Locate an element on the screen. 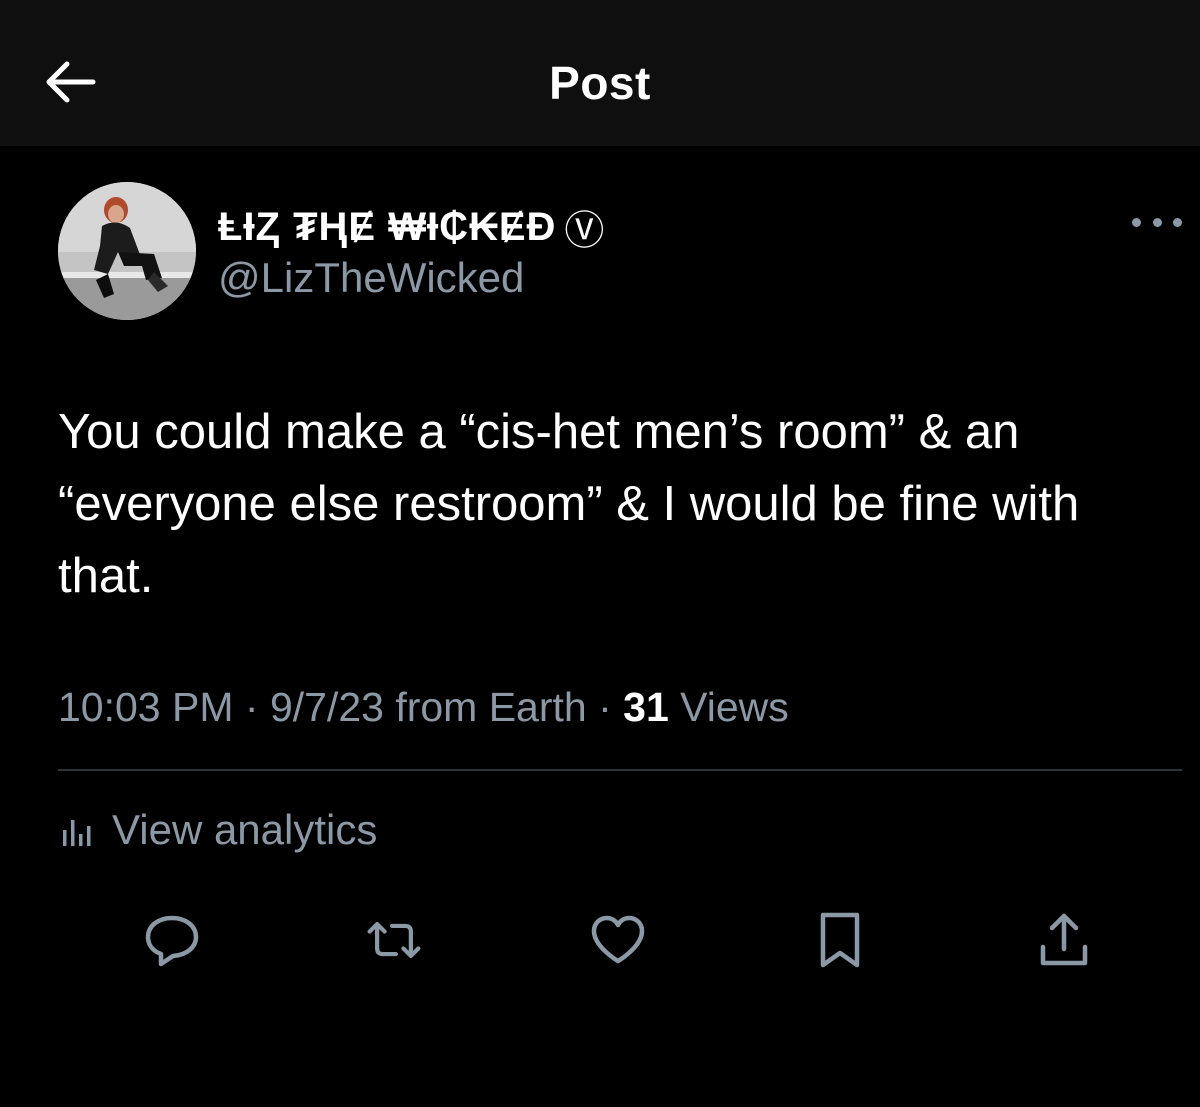  like-button is located at coordinates (618, 940).